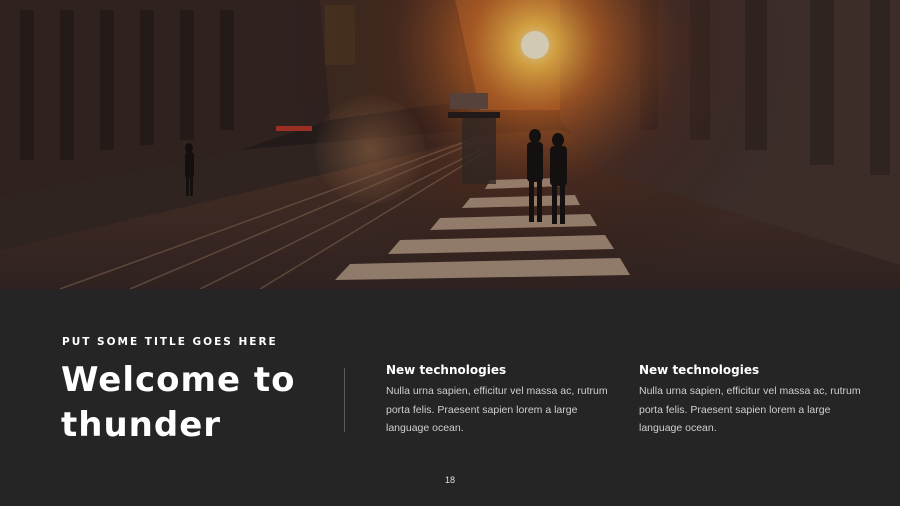  I want to click on page-number: 18, so click(449, 480).